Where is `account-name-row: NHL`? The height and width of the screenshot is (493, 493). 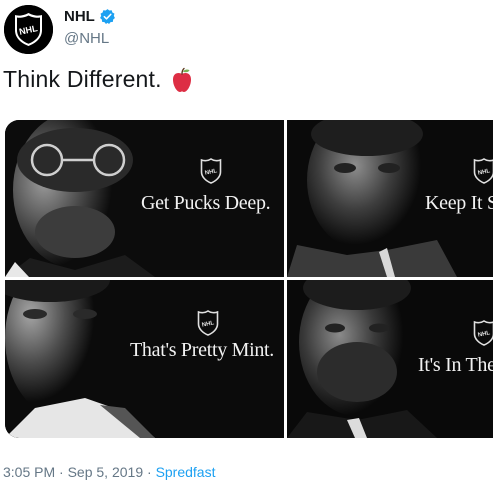
account-name-row: NHL is located at coordinates (90, 16).